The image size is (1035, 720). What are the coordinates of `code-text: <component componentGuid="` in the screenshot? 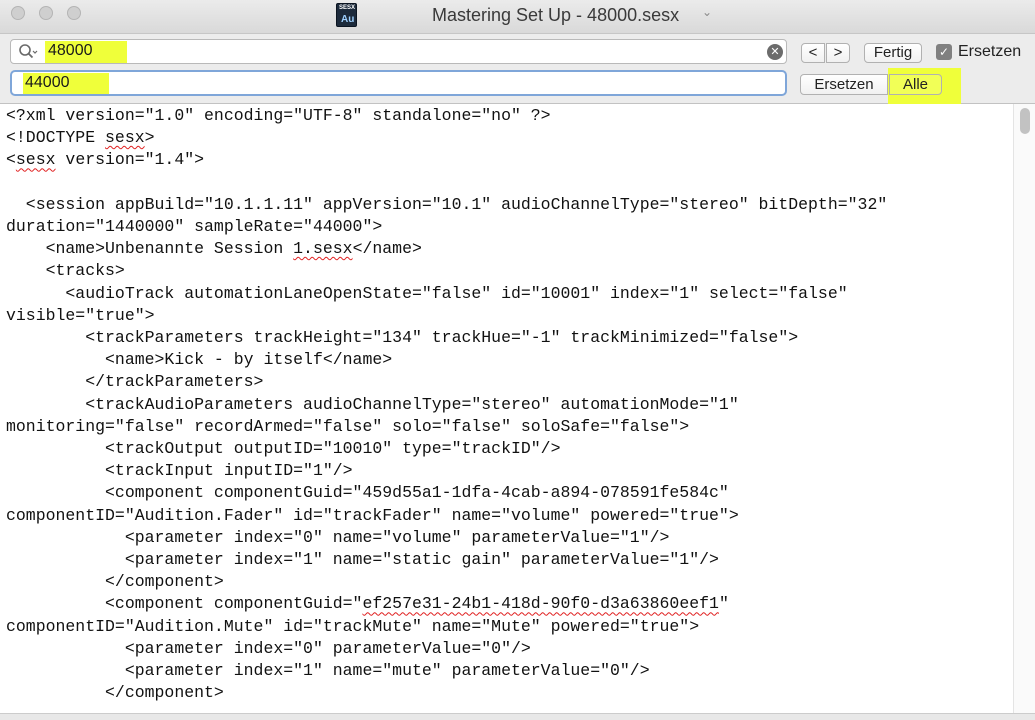 It's located at (184, 604).